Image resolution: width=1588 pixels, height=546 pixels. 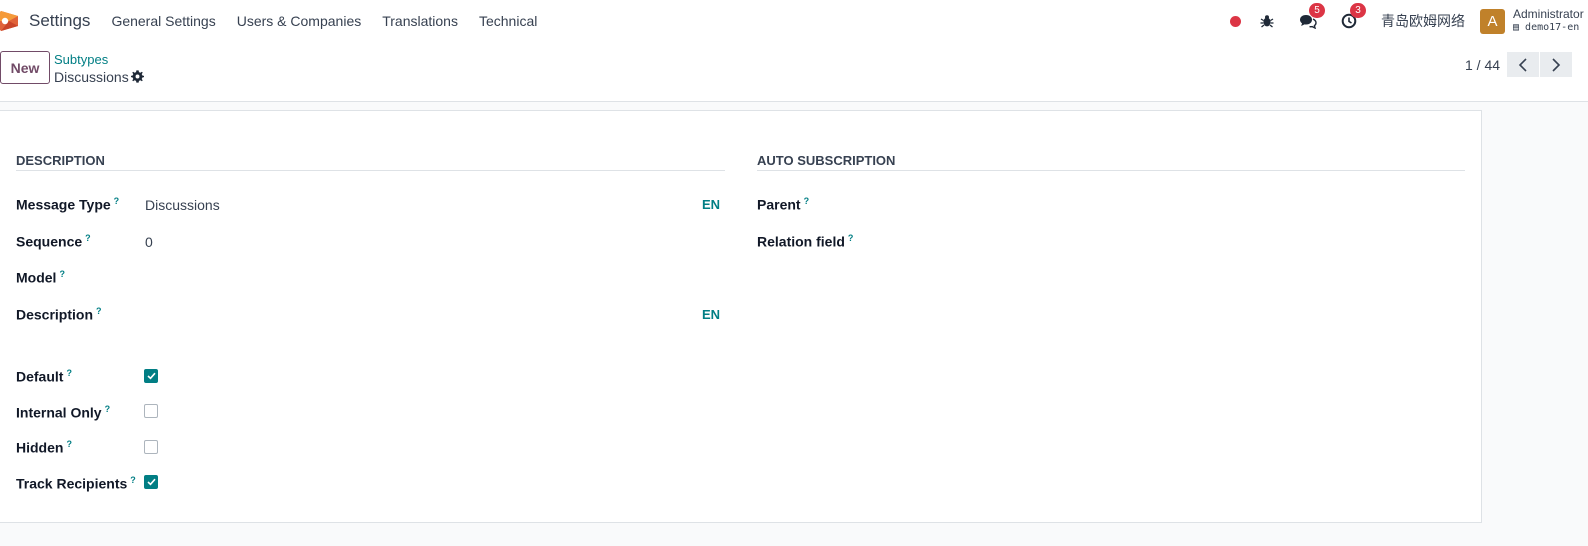 I want to click on internal-only-checkbox, so click(x=151, y=411).